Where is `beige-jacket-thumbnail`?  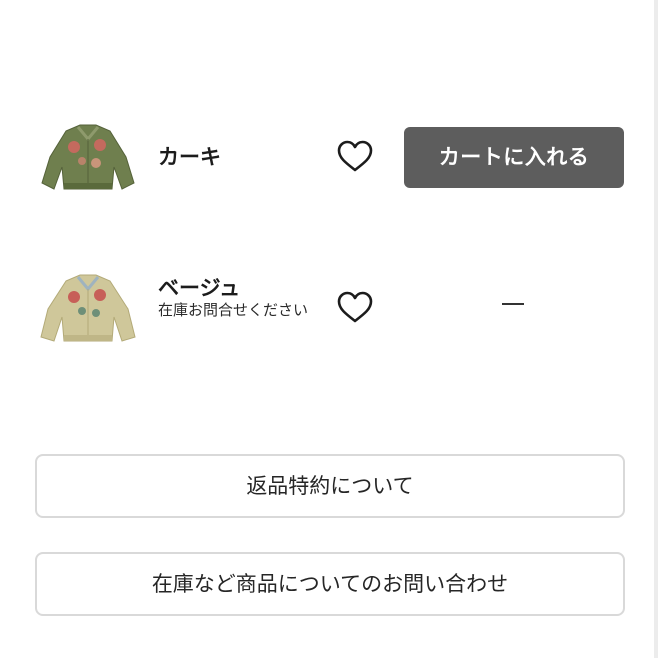 beige-jacket-thumbnail is located at coordinates (88, 308).